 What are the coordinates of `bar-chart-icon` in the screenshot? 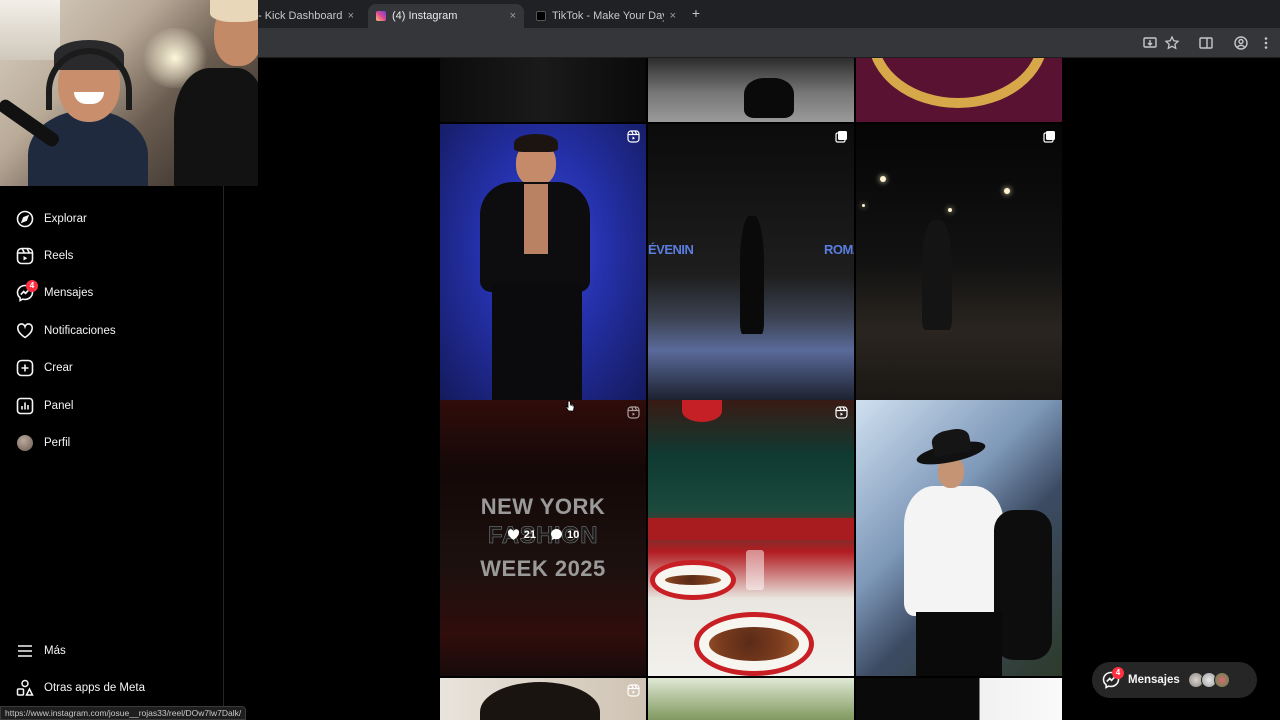 It's located at (25, 406).